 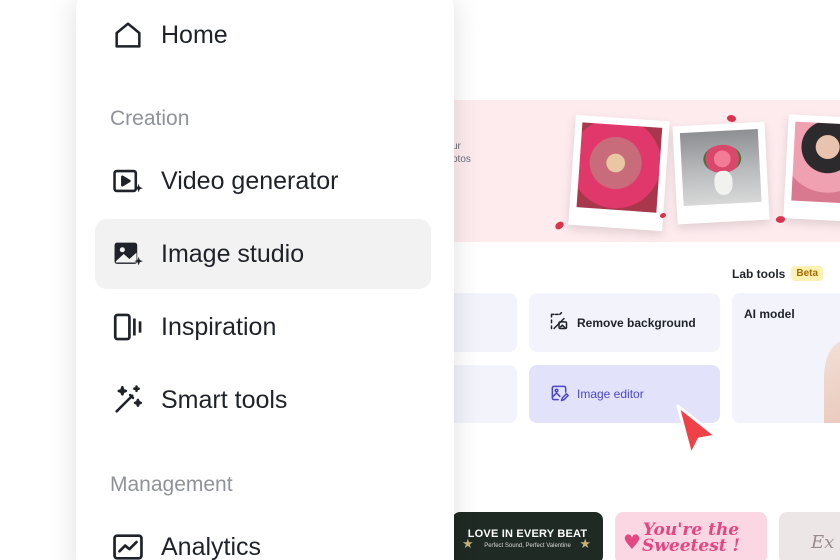 What do you see at coordinates (128, 545) in the screenshot?
I see `analytics-icon` at bounding box center [128, 545].